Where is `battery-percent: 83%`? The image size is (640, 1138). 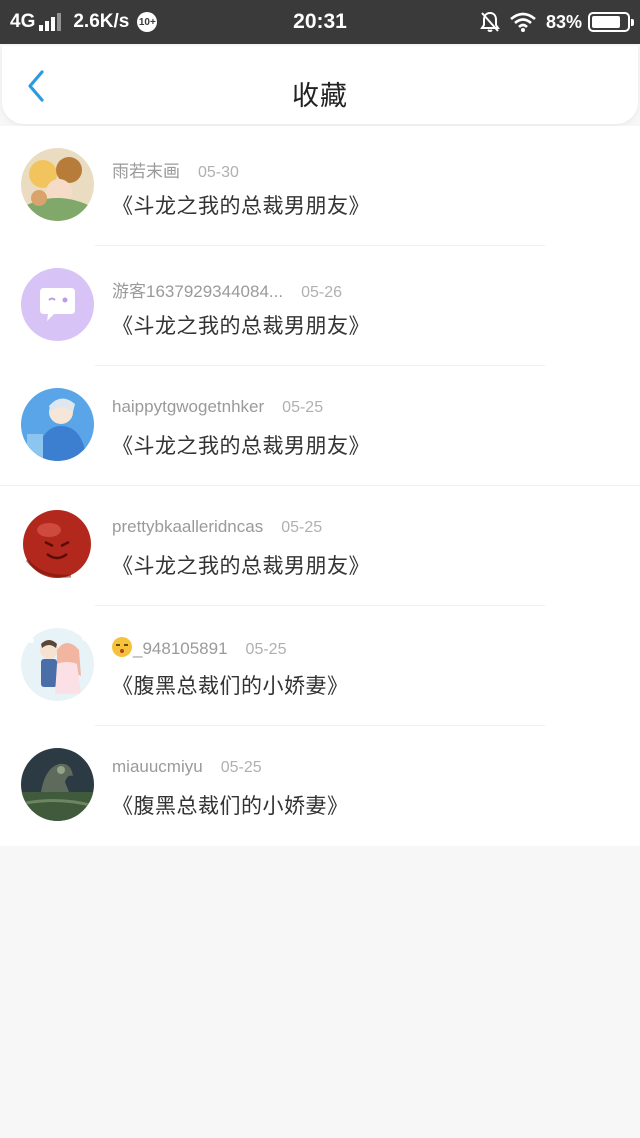 battery-percent: 83% is located at coordinates (563, 21).